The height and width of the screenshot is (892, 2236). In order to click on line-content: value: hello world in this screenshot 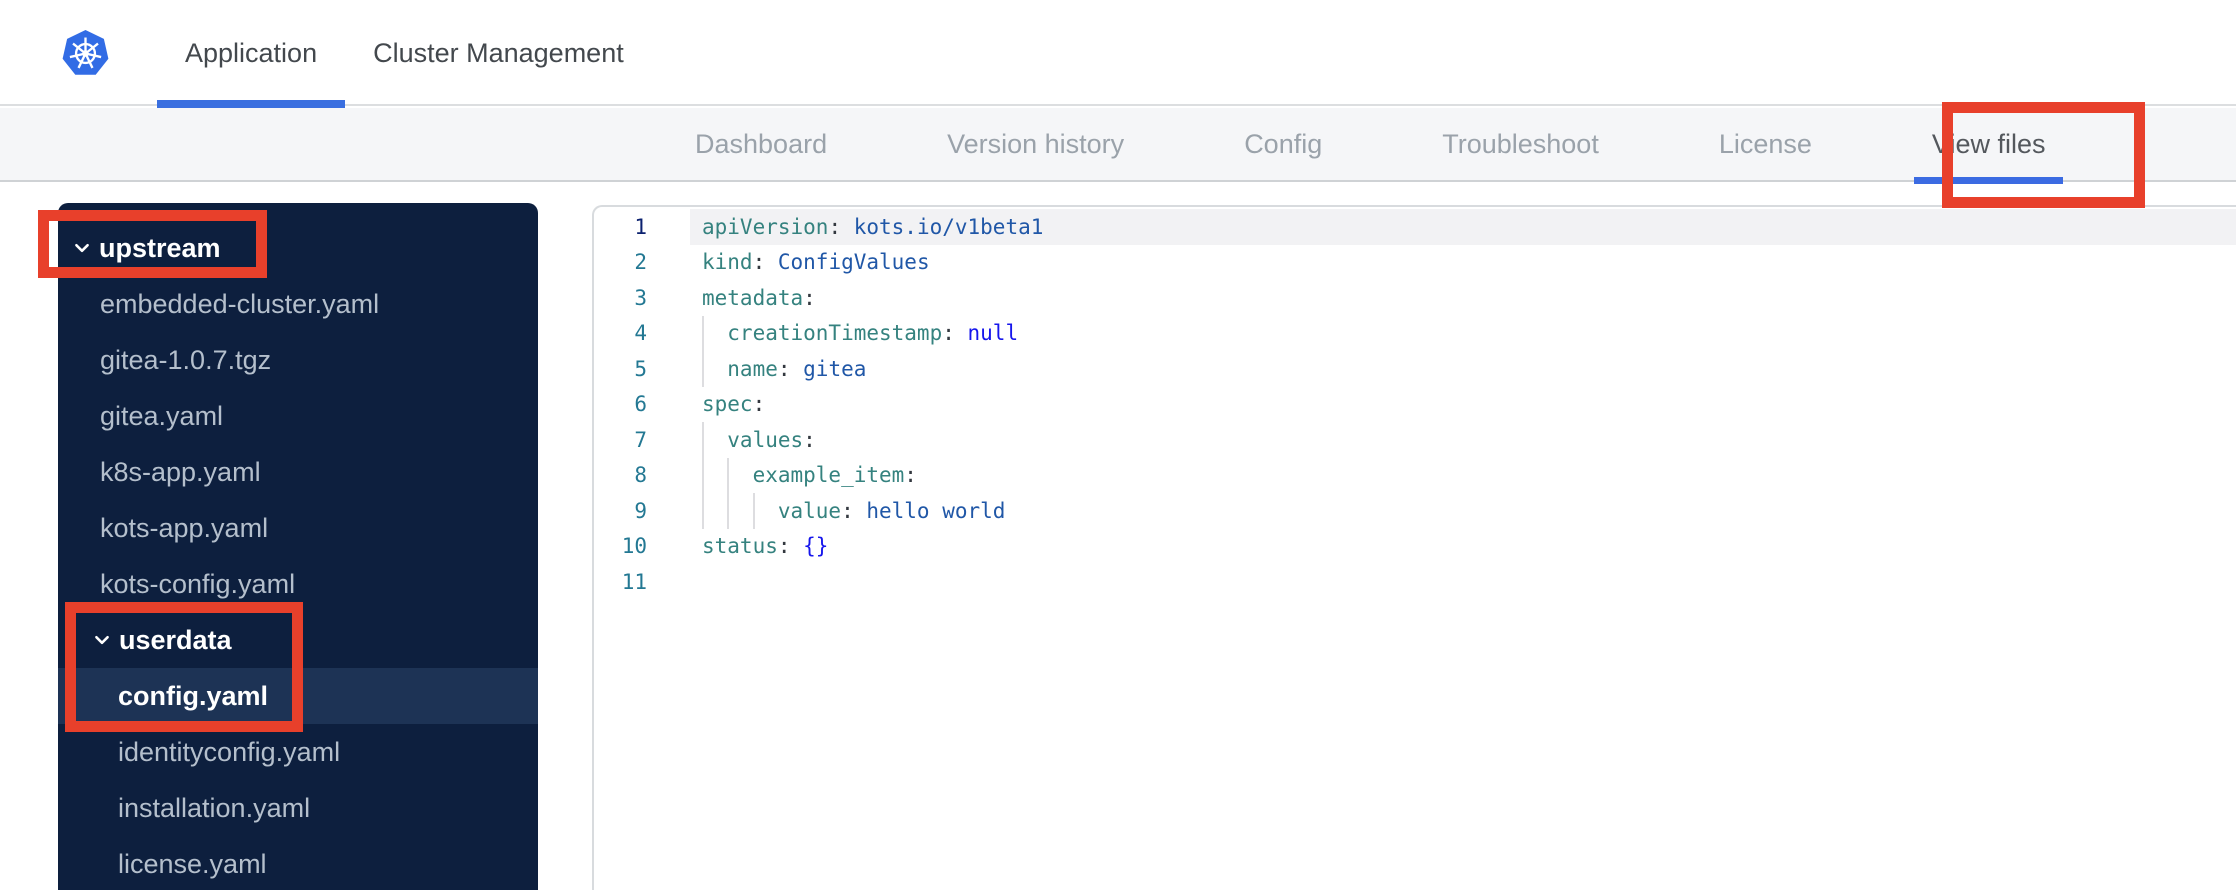, I will do `click(1463, 511)`.